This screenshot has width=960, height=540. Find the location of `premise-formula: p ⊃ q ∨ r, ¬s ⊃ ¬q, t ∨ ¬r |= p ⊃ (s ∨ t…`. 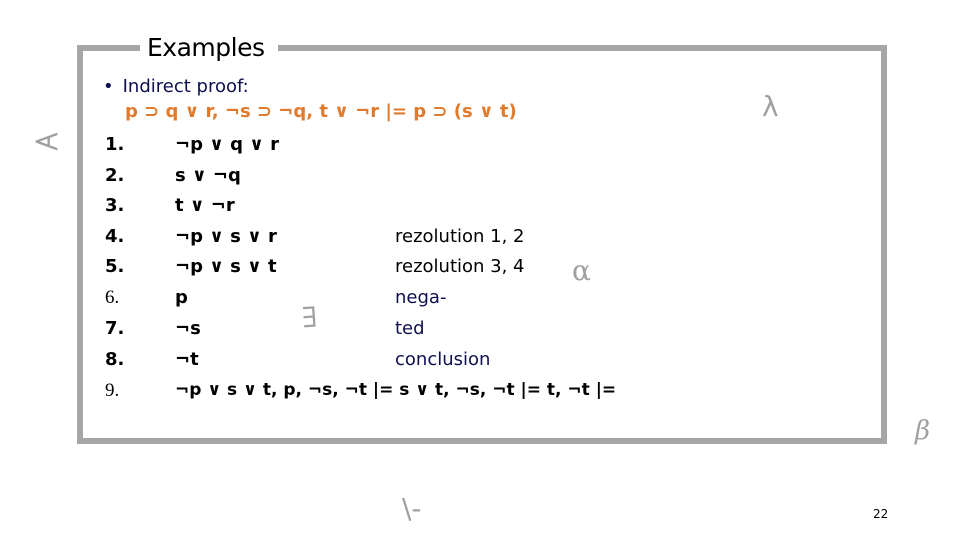

premise-formula: p ⊃ q ∨ r, ¬s ⊃ ¬q, t ∨ ¬r |= p ⊃ (s ∨ t… is located at coordinates (321, 111).